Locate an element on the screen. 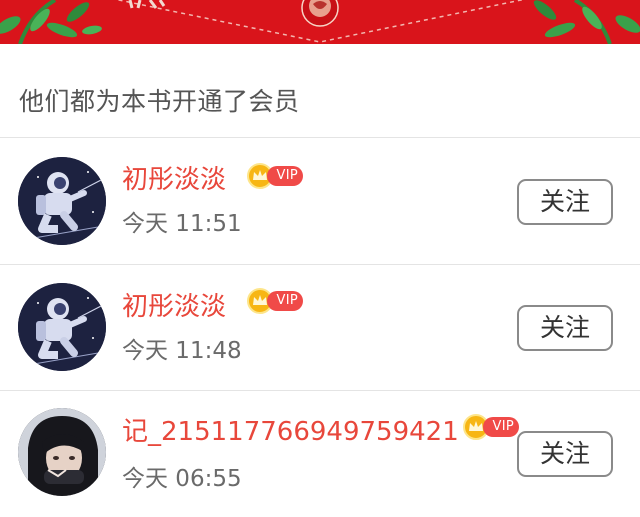 The image size is (640, 517). members-section-title: 他们都为本书开通了会员 is located at coordinates (159, 101).